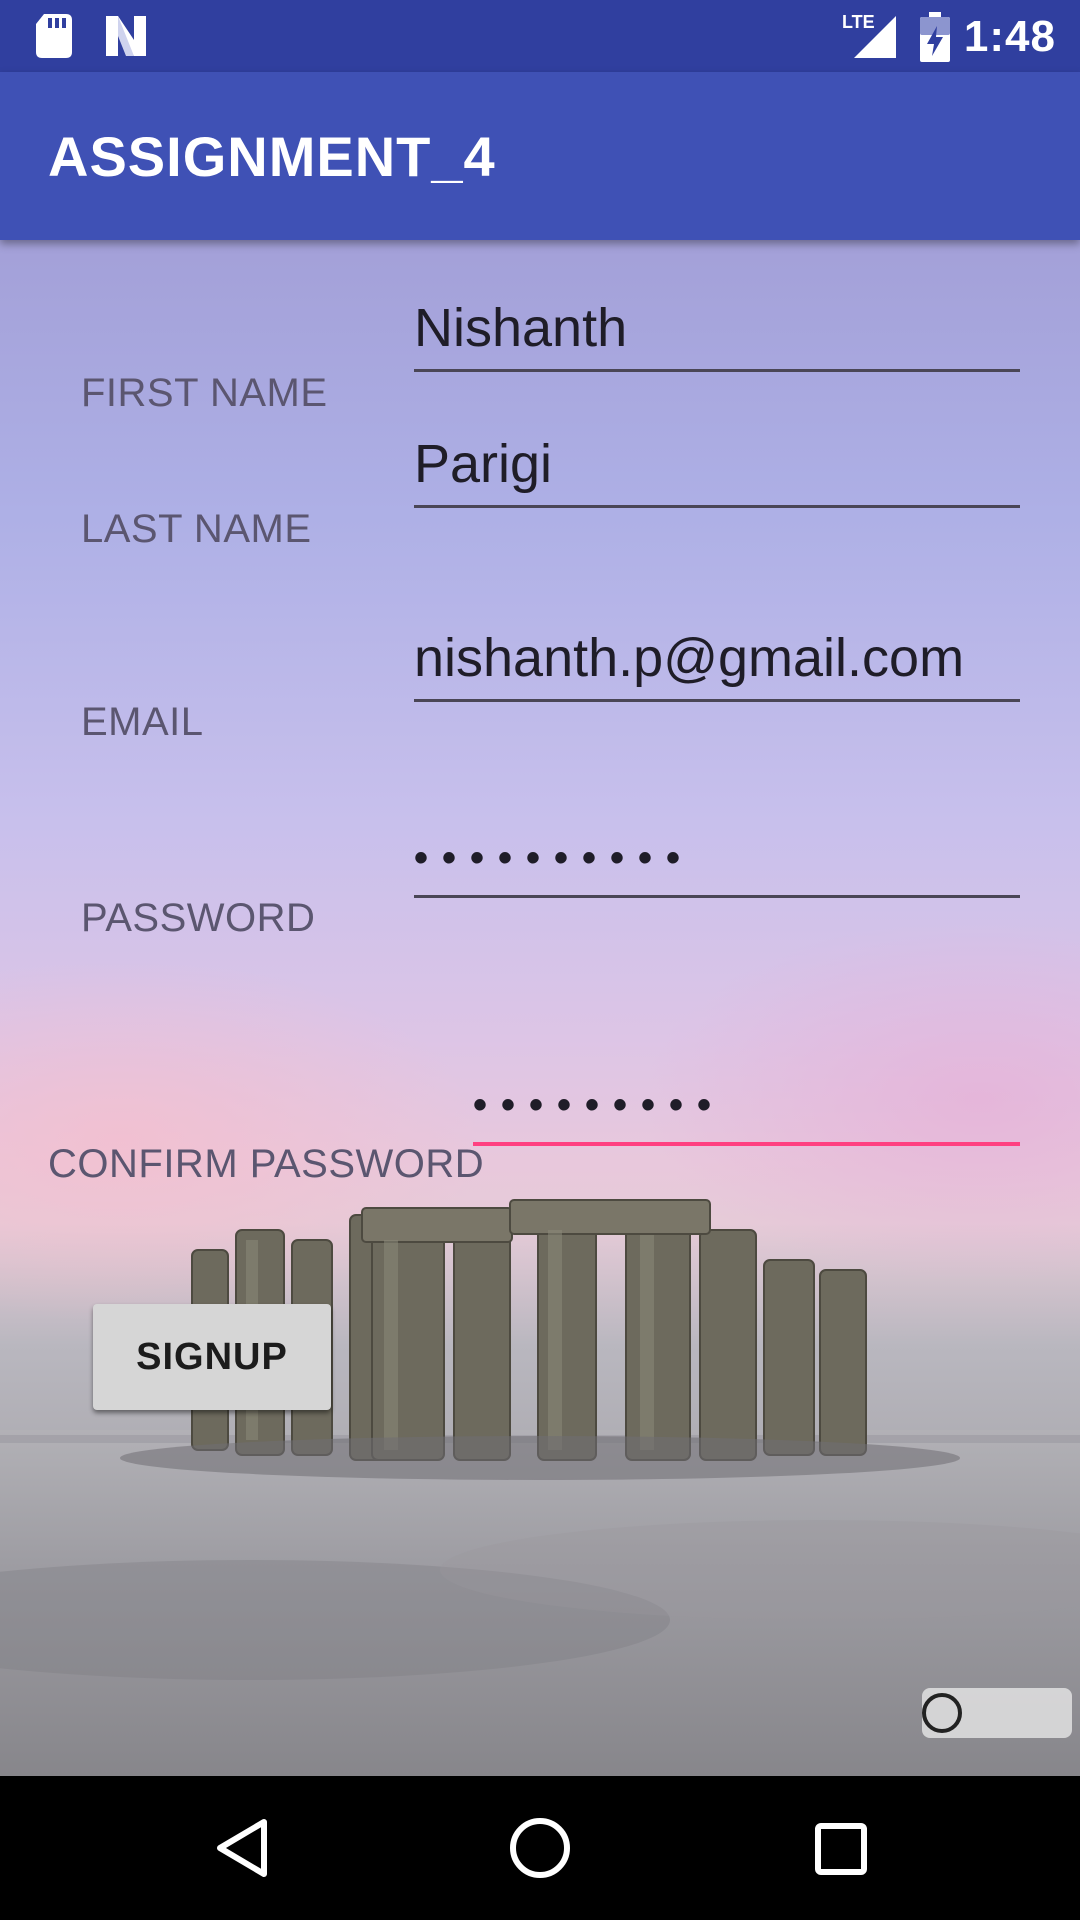  I want to click on app-bar: ASSIGNMENT_4, so click(540, 156).